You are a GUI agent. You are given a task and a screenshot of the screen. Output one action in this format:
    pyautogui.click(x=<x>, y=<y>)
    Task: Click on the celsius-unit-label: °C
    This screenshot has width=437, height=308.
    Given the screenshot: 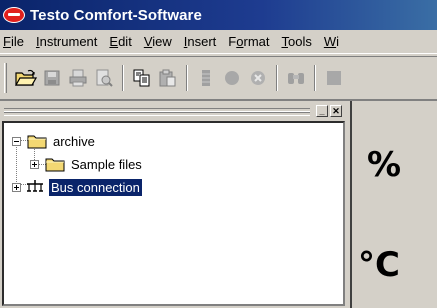 What is the action you would take?
    pyautogui.click(x=379, y=265)
    